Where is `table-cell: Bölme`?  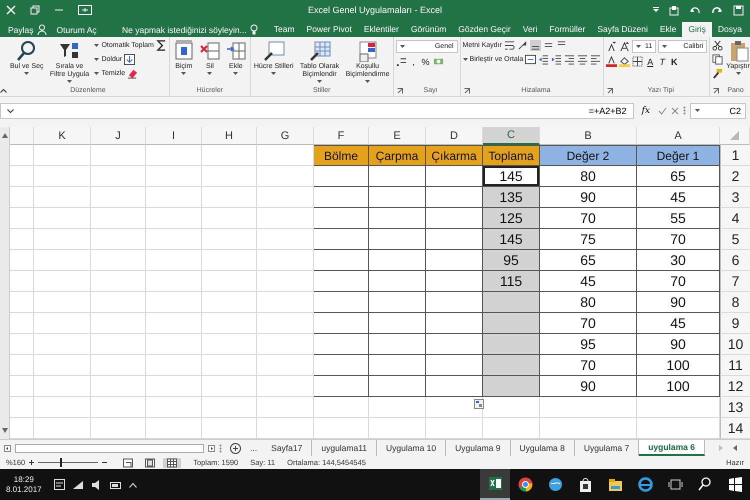 table-cell: Bölme is located at coordinates (341, 155).